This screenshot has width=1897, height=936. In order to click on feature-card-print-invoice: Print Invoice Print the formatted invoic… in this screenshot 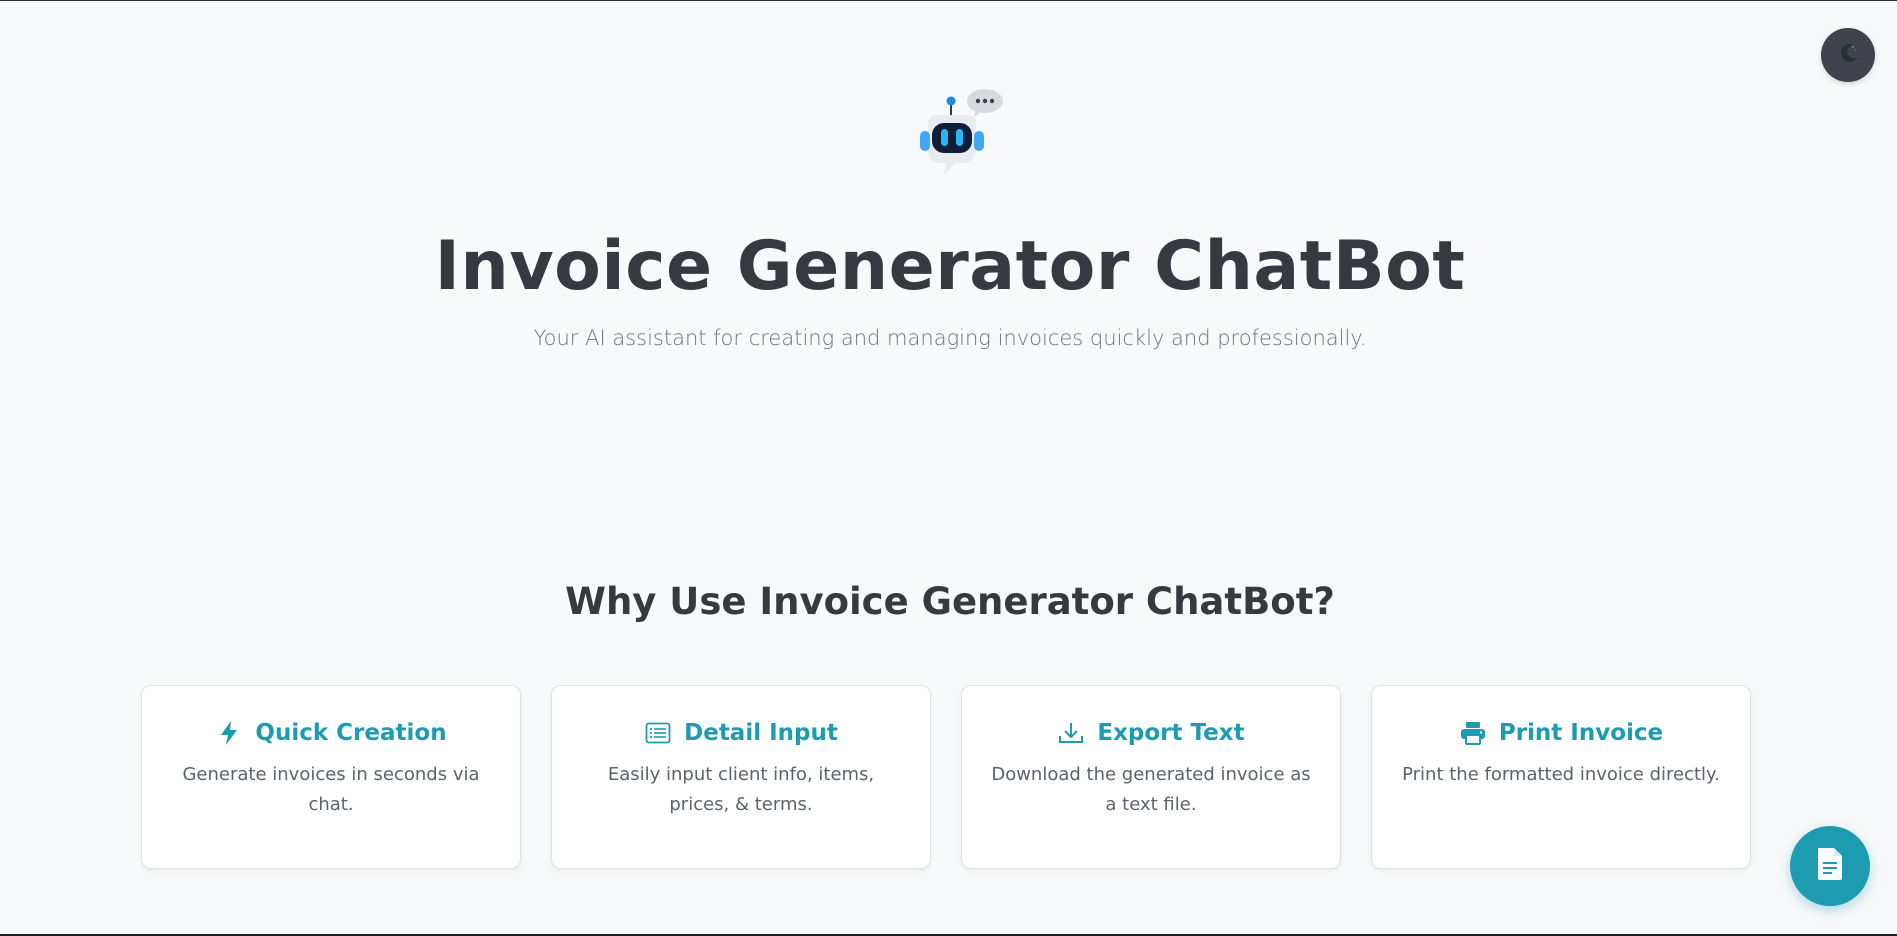, I will do `click(1561, 777)`.